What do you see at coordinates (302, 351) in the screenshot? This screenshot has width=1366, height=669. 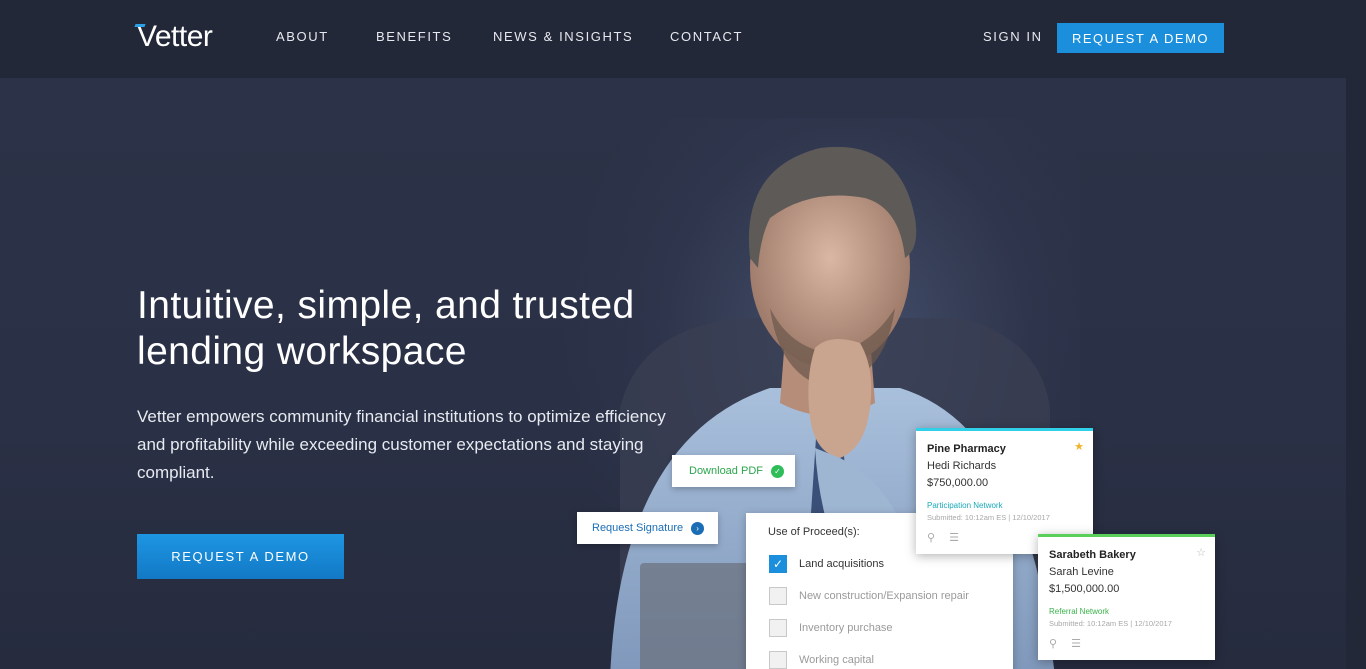 I see `headline-line-2: lending workspace` at bounding box center [302, 351].